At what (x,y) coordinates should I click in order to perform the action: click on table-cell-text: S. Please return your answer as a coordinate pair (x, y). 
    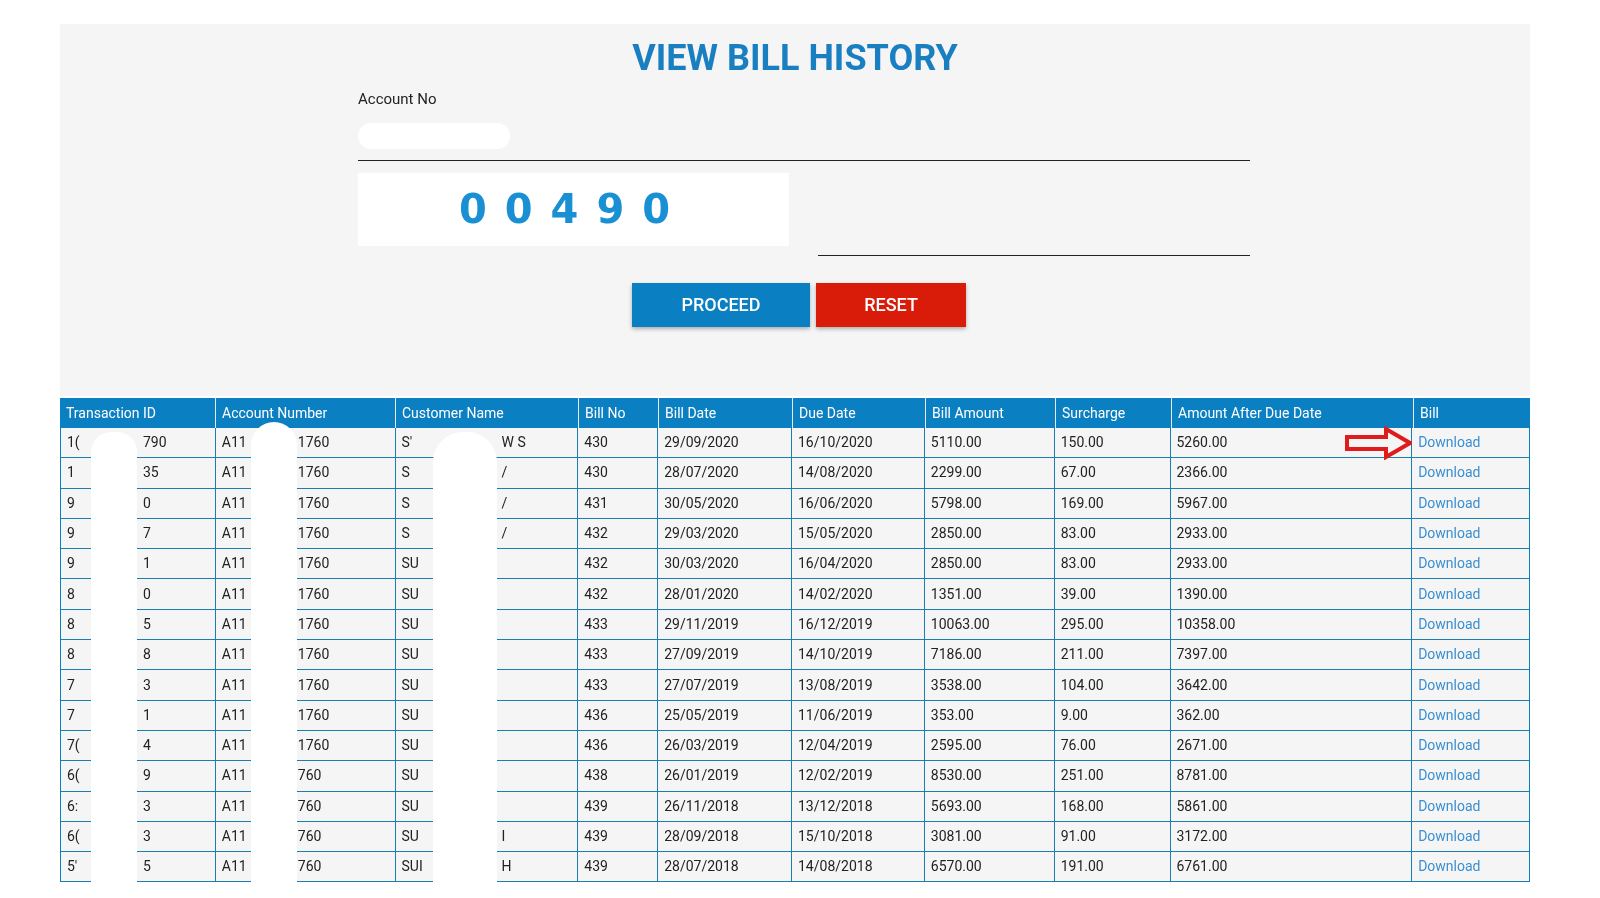
    Looking at the image, I should click on (405, 533).